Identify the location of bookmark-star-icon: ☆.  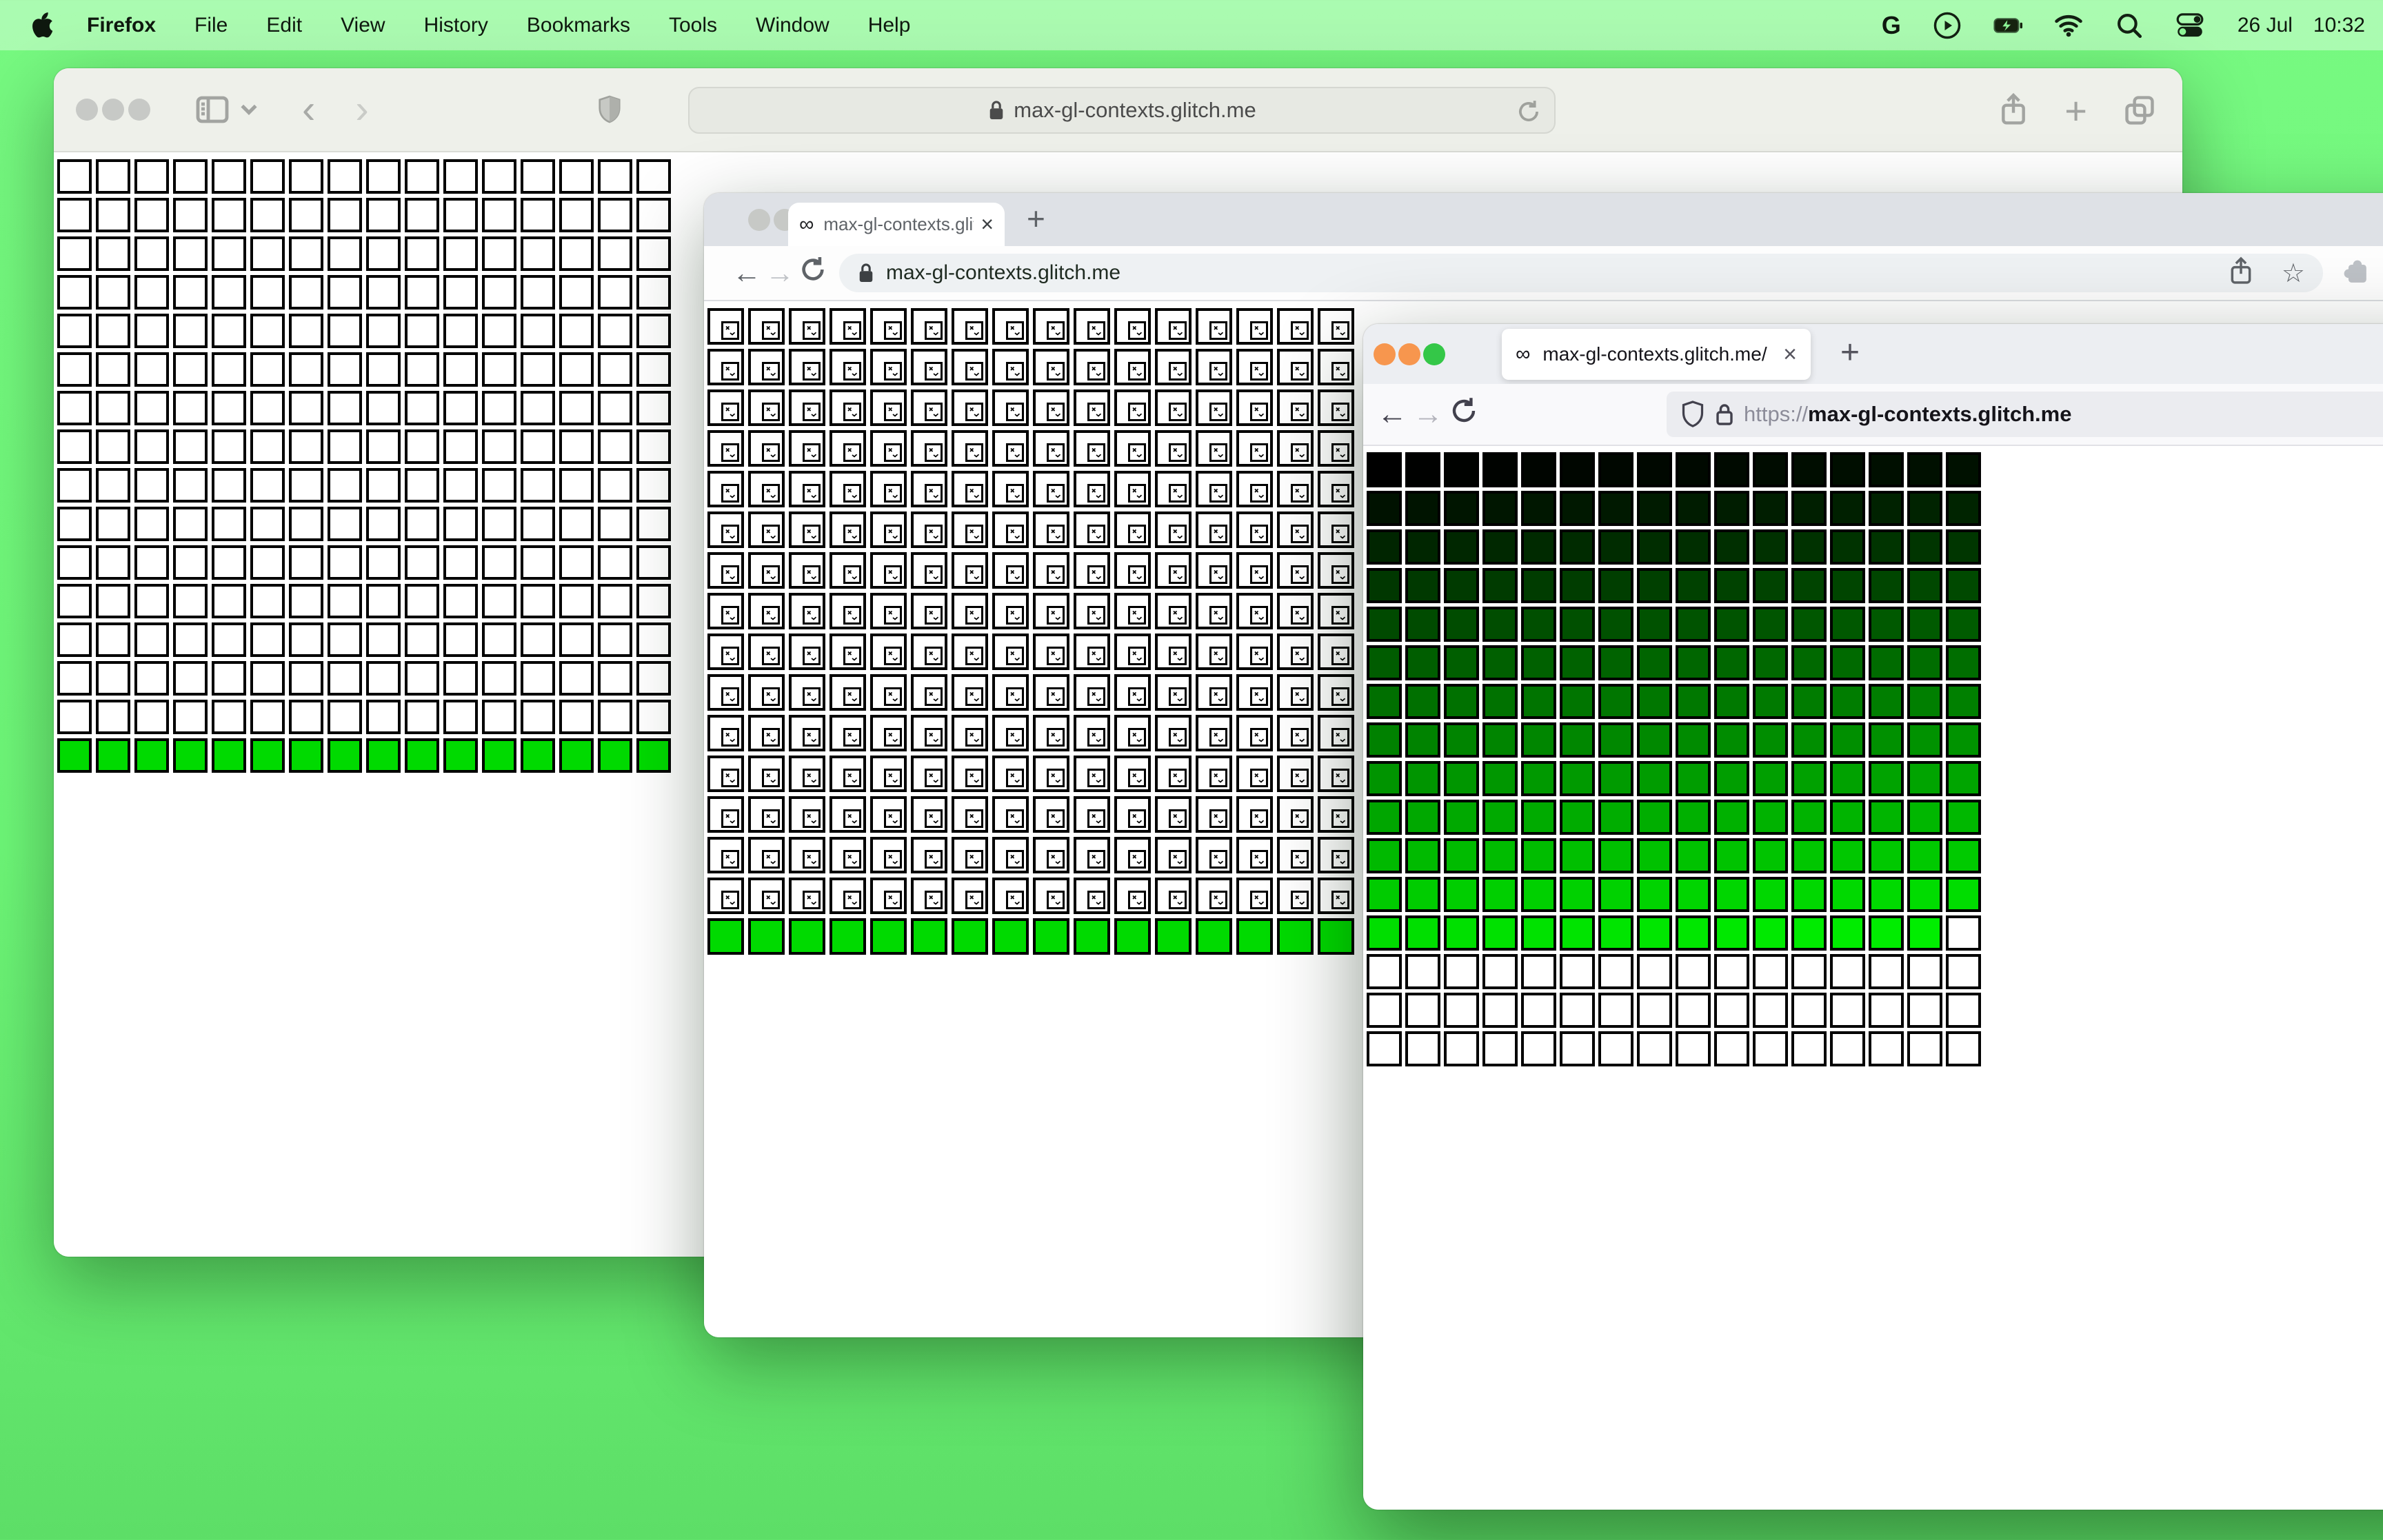
(2293, 274).